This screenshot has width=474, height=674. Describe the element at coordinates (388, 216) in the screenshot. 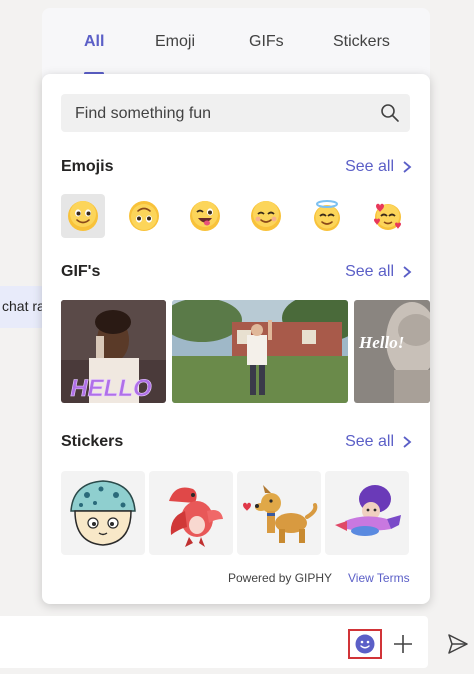

I see `hearts-emoji` at that location.